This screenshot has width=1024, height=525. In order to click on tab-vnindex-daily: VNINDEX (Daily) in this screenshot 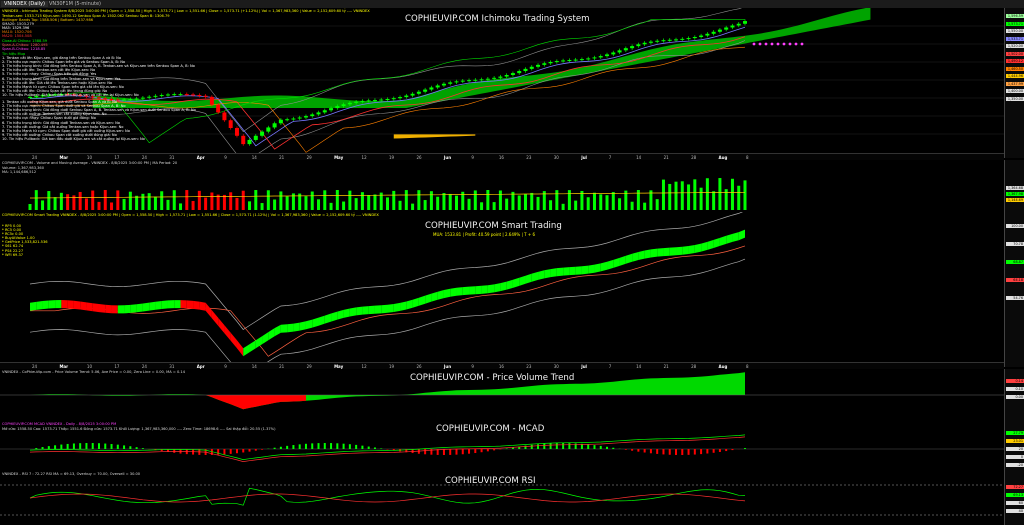, I will do `click(24, 4)`.